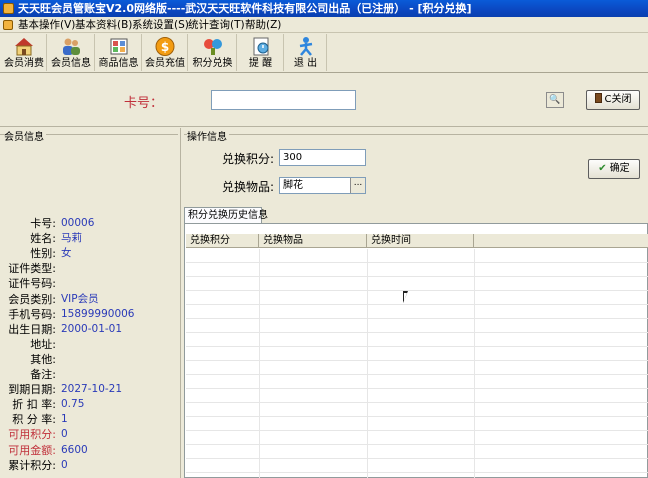 The width and height of the screenshot is (648, 478). Describe the element at coordinates (90, 450) in the screenshot. I see `member-info-row: 可用金额: 6600` at that location.